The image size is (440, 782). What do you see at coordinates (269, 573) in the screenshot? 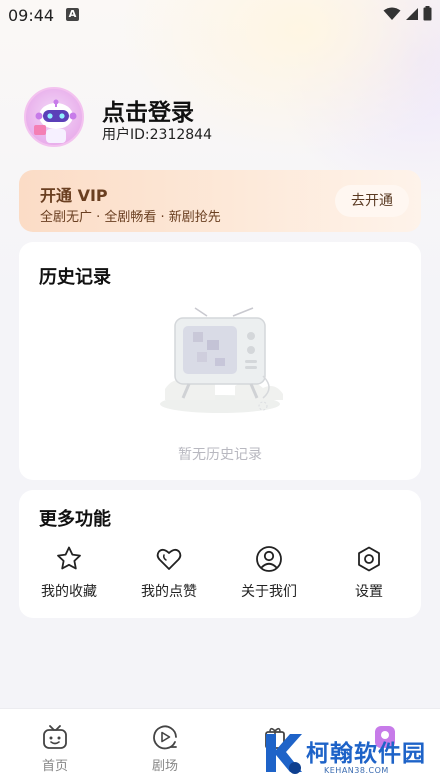
I see `about-us-item: 关于我们` at bounding box center [269, 573].